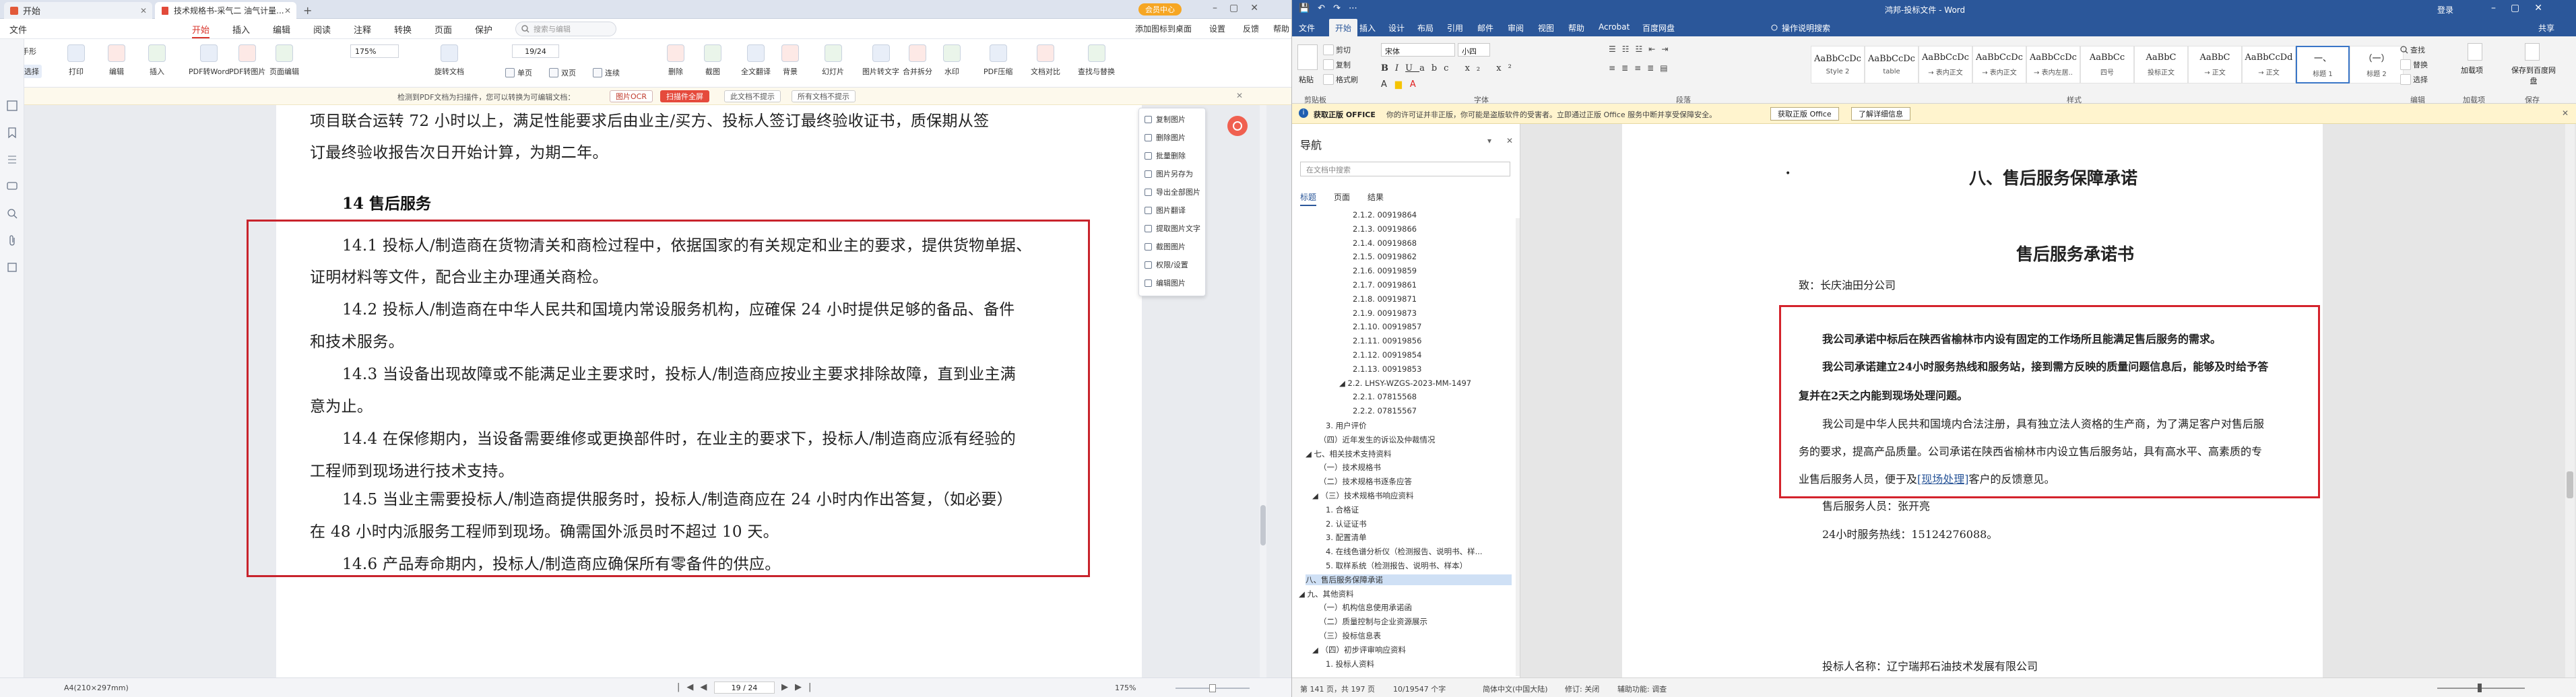 The width and height of the screenshot is (2576, 697). Describe the element at coordinates (712, 60) in the screenshot. I see `screenshot-button: 截图` at that location.